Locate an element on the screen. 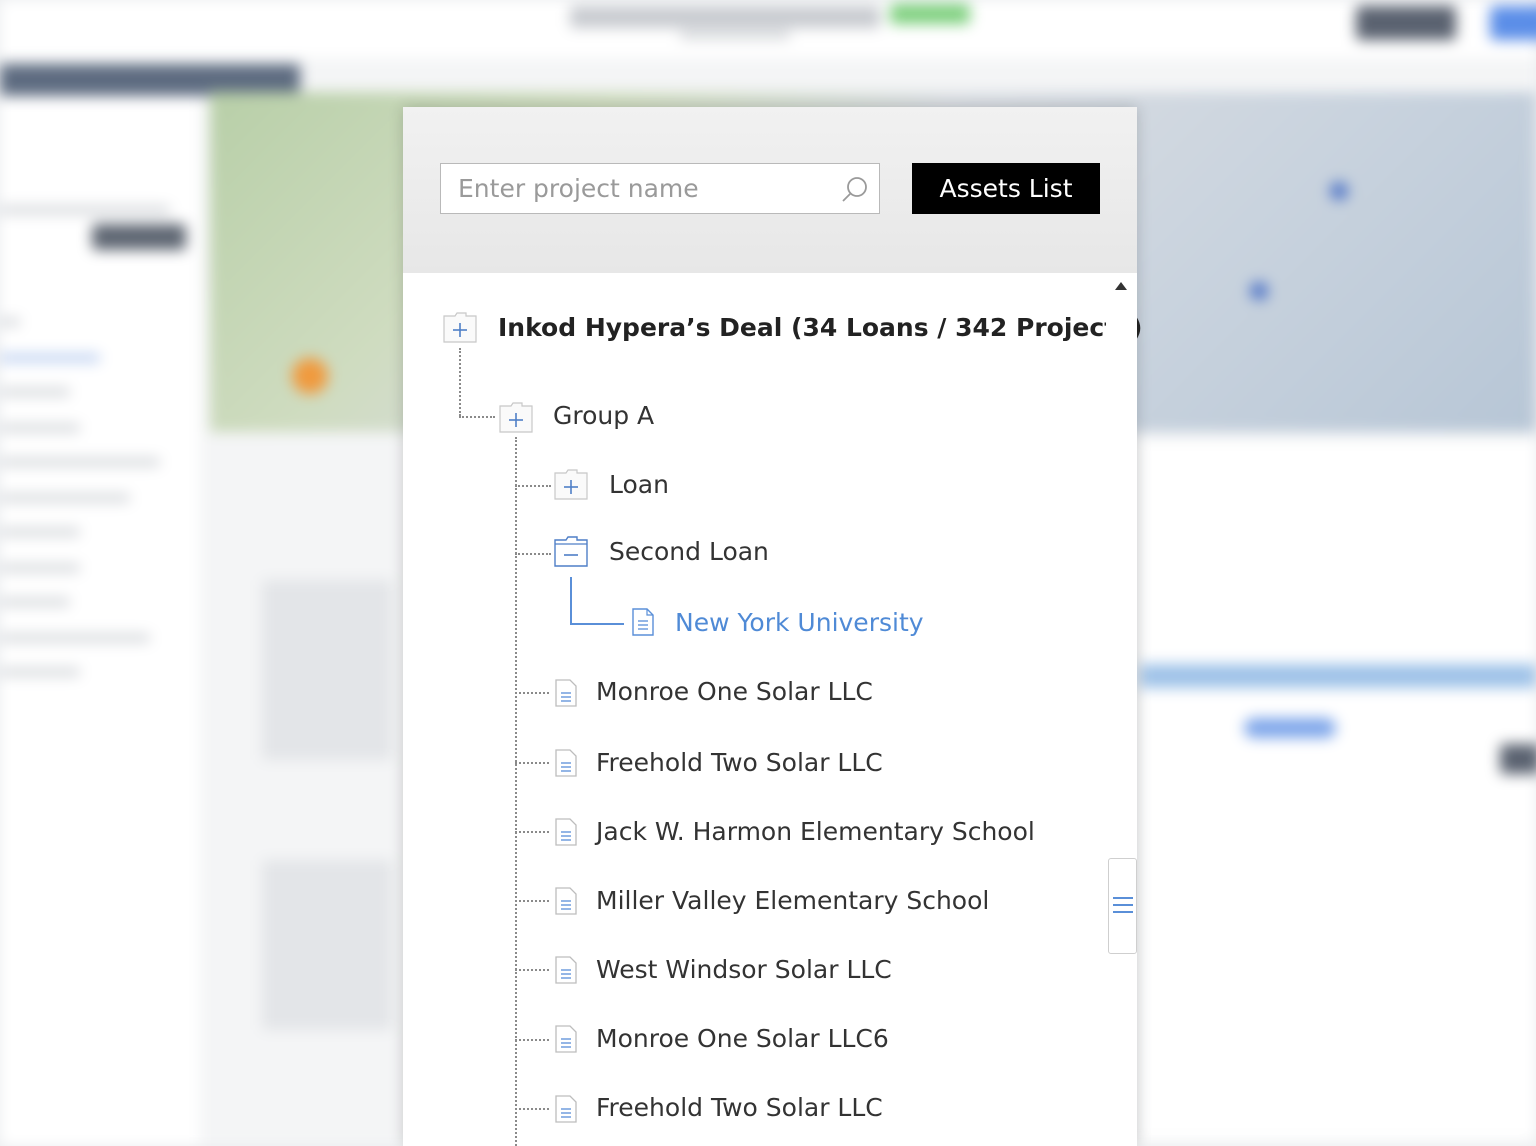 Image resolution: width=1536 pixels, height=1146 pixels. scroll-up-arrow-icon is located at coordinates (1121, 286).